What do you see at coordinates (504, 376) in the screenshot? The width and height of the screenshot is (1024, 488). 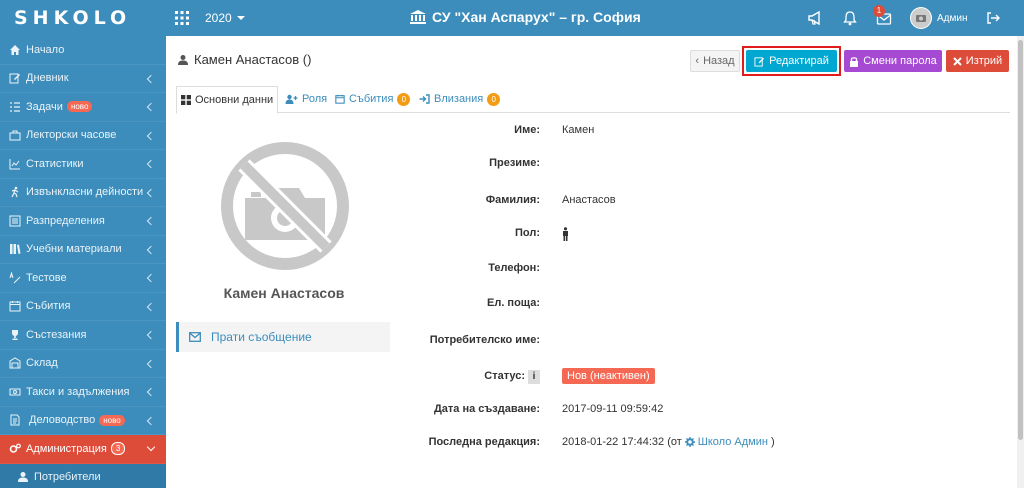 I see `status-label-text: Статус:` at bounding box center [504, 376].